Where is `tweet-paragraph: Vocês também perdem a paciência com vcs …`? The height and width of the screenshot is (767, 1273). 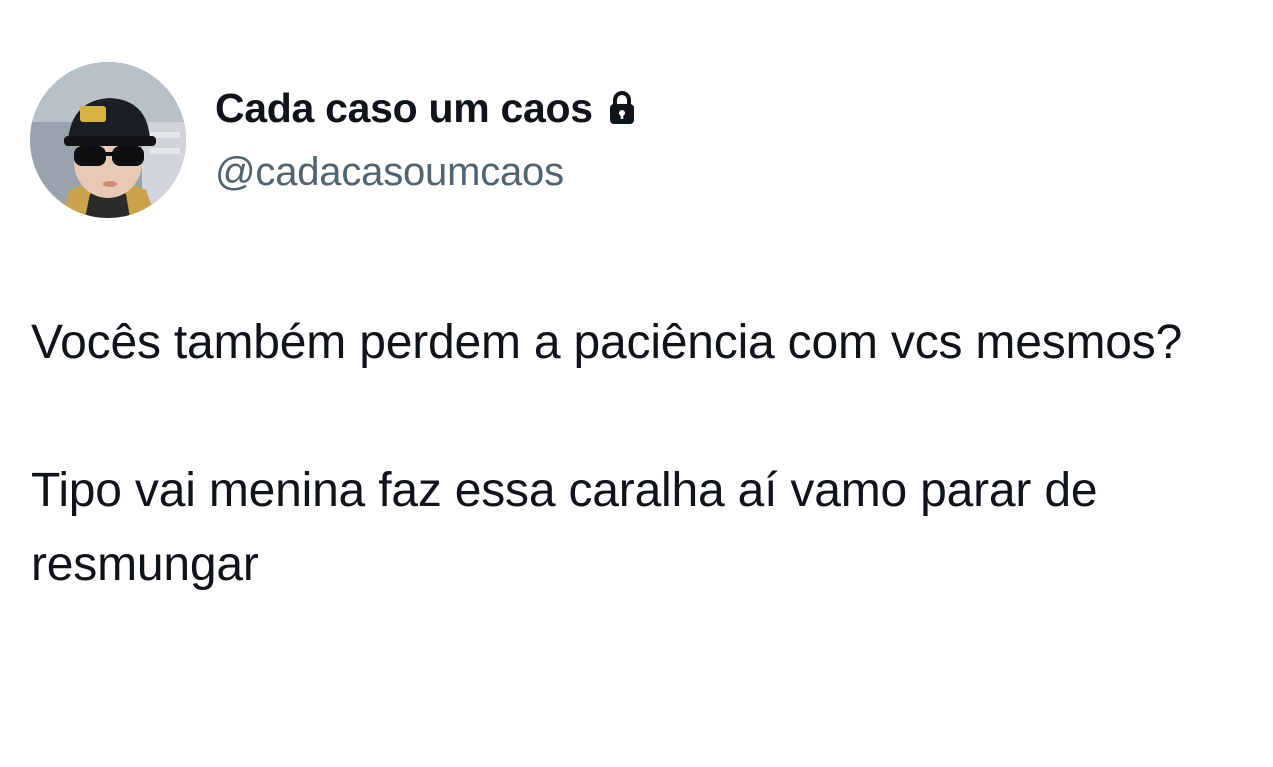 tweet-paragraph: Vocês também perdem a paciência com vcs … is located at coordinates (607, 342).